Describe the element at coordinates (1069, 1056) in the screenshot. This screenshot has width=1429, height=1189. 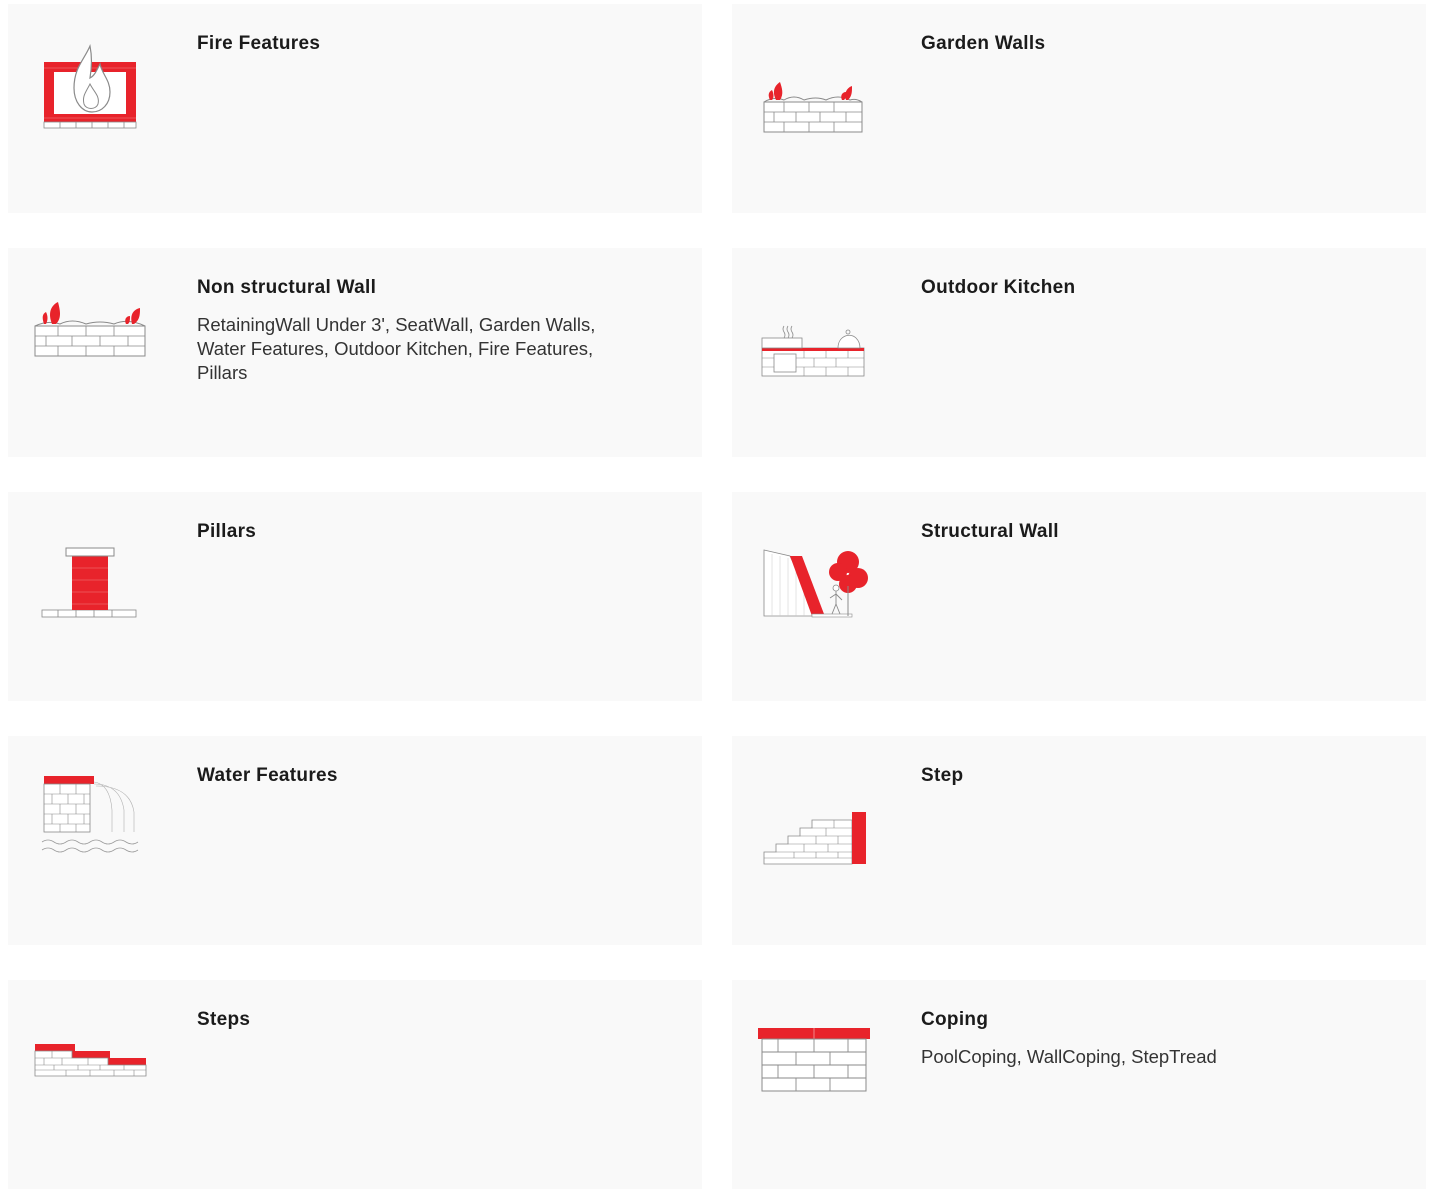
I see `category-description: PoolCoping, WallCoping, StepTread` at that location.